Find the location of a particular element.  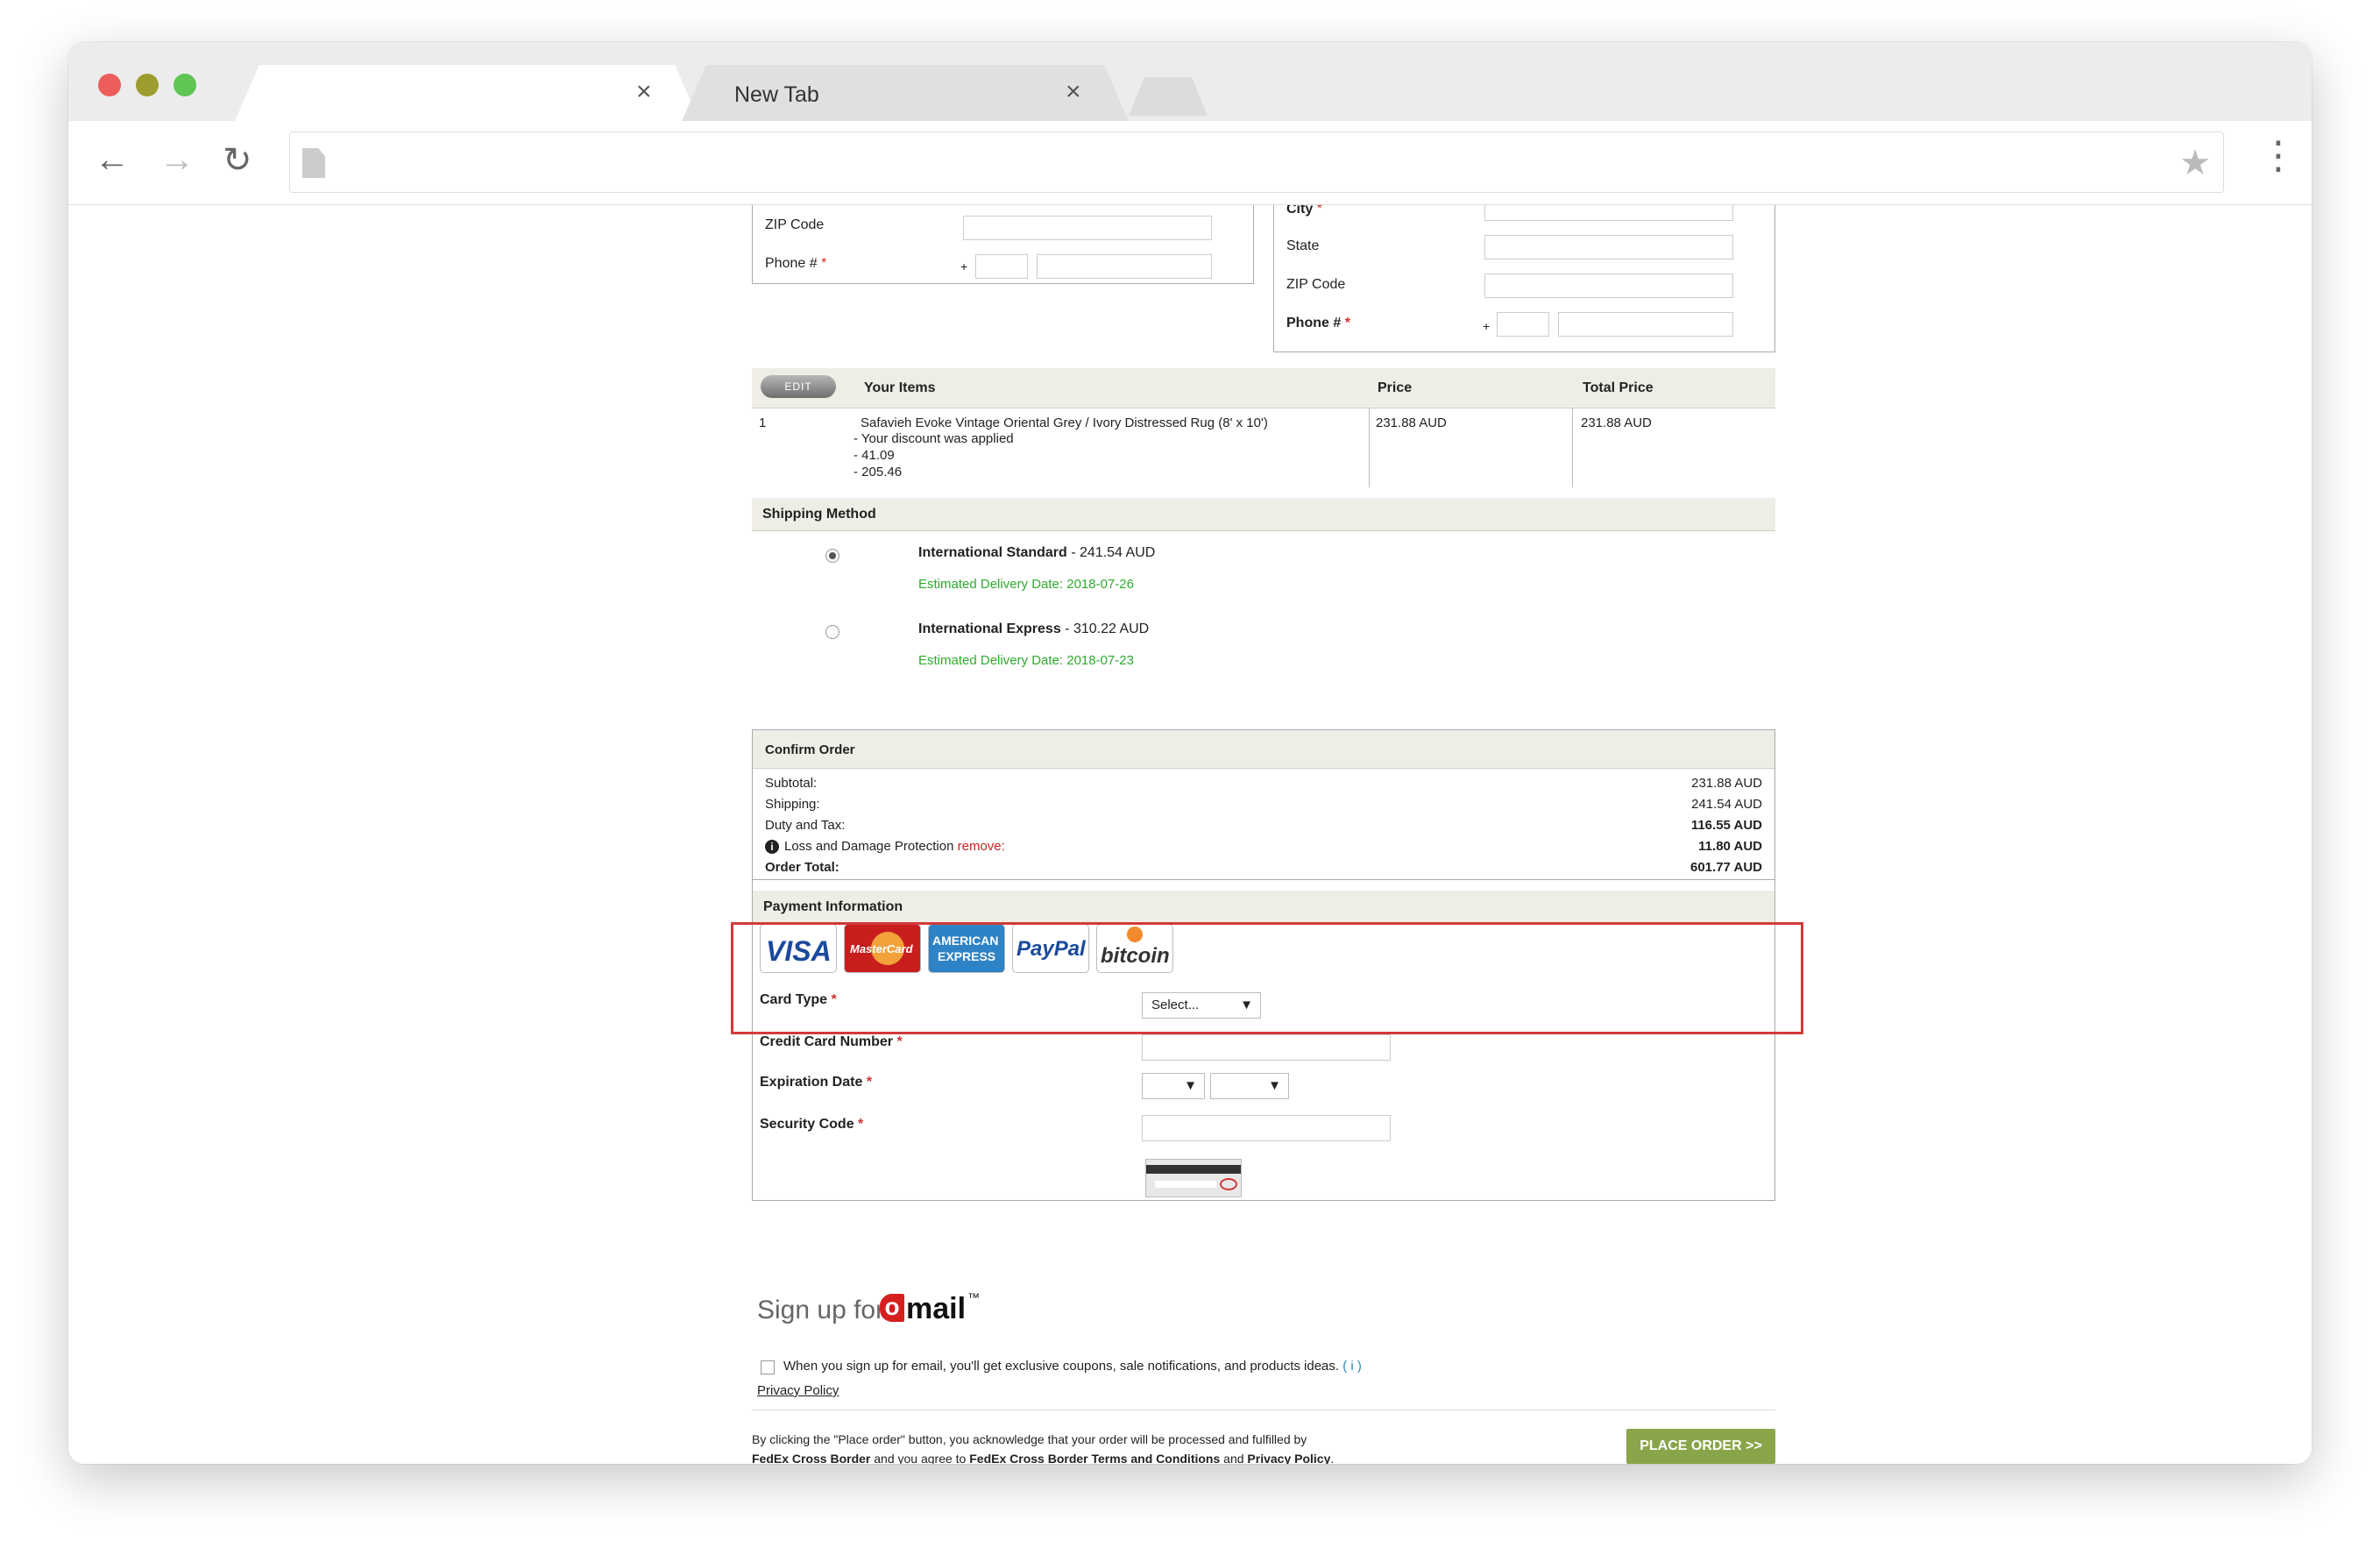

billing-address-box: ZIP Code Phone # * + is located at coordinates (1003, 245).